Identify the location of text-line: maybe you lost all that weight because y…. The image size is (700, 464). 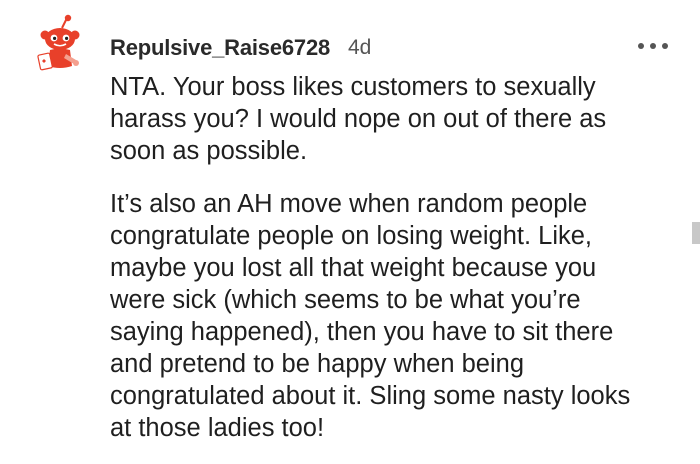
(353, 268).